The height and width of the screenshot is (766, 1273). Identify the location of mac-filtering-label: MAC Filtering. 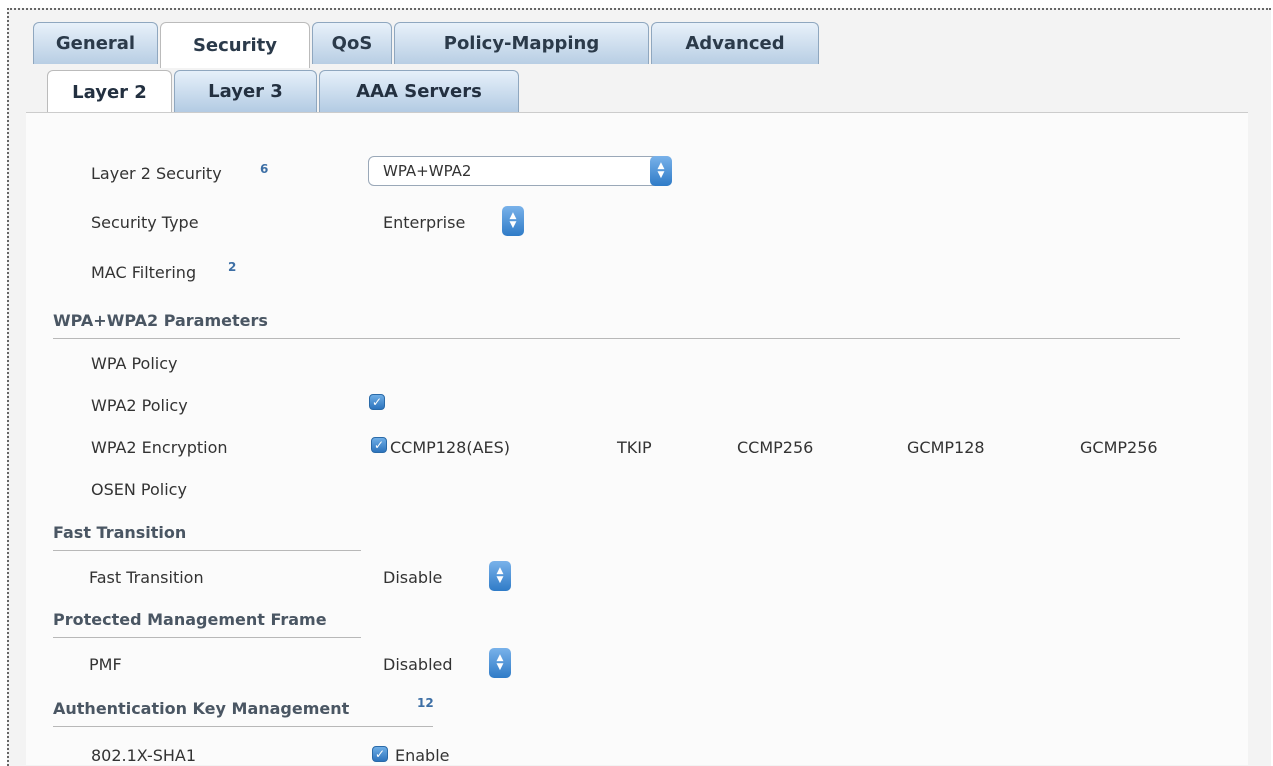
(144, 272).